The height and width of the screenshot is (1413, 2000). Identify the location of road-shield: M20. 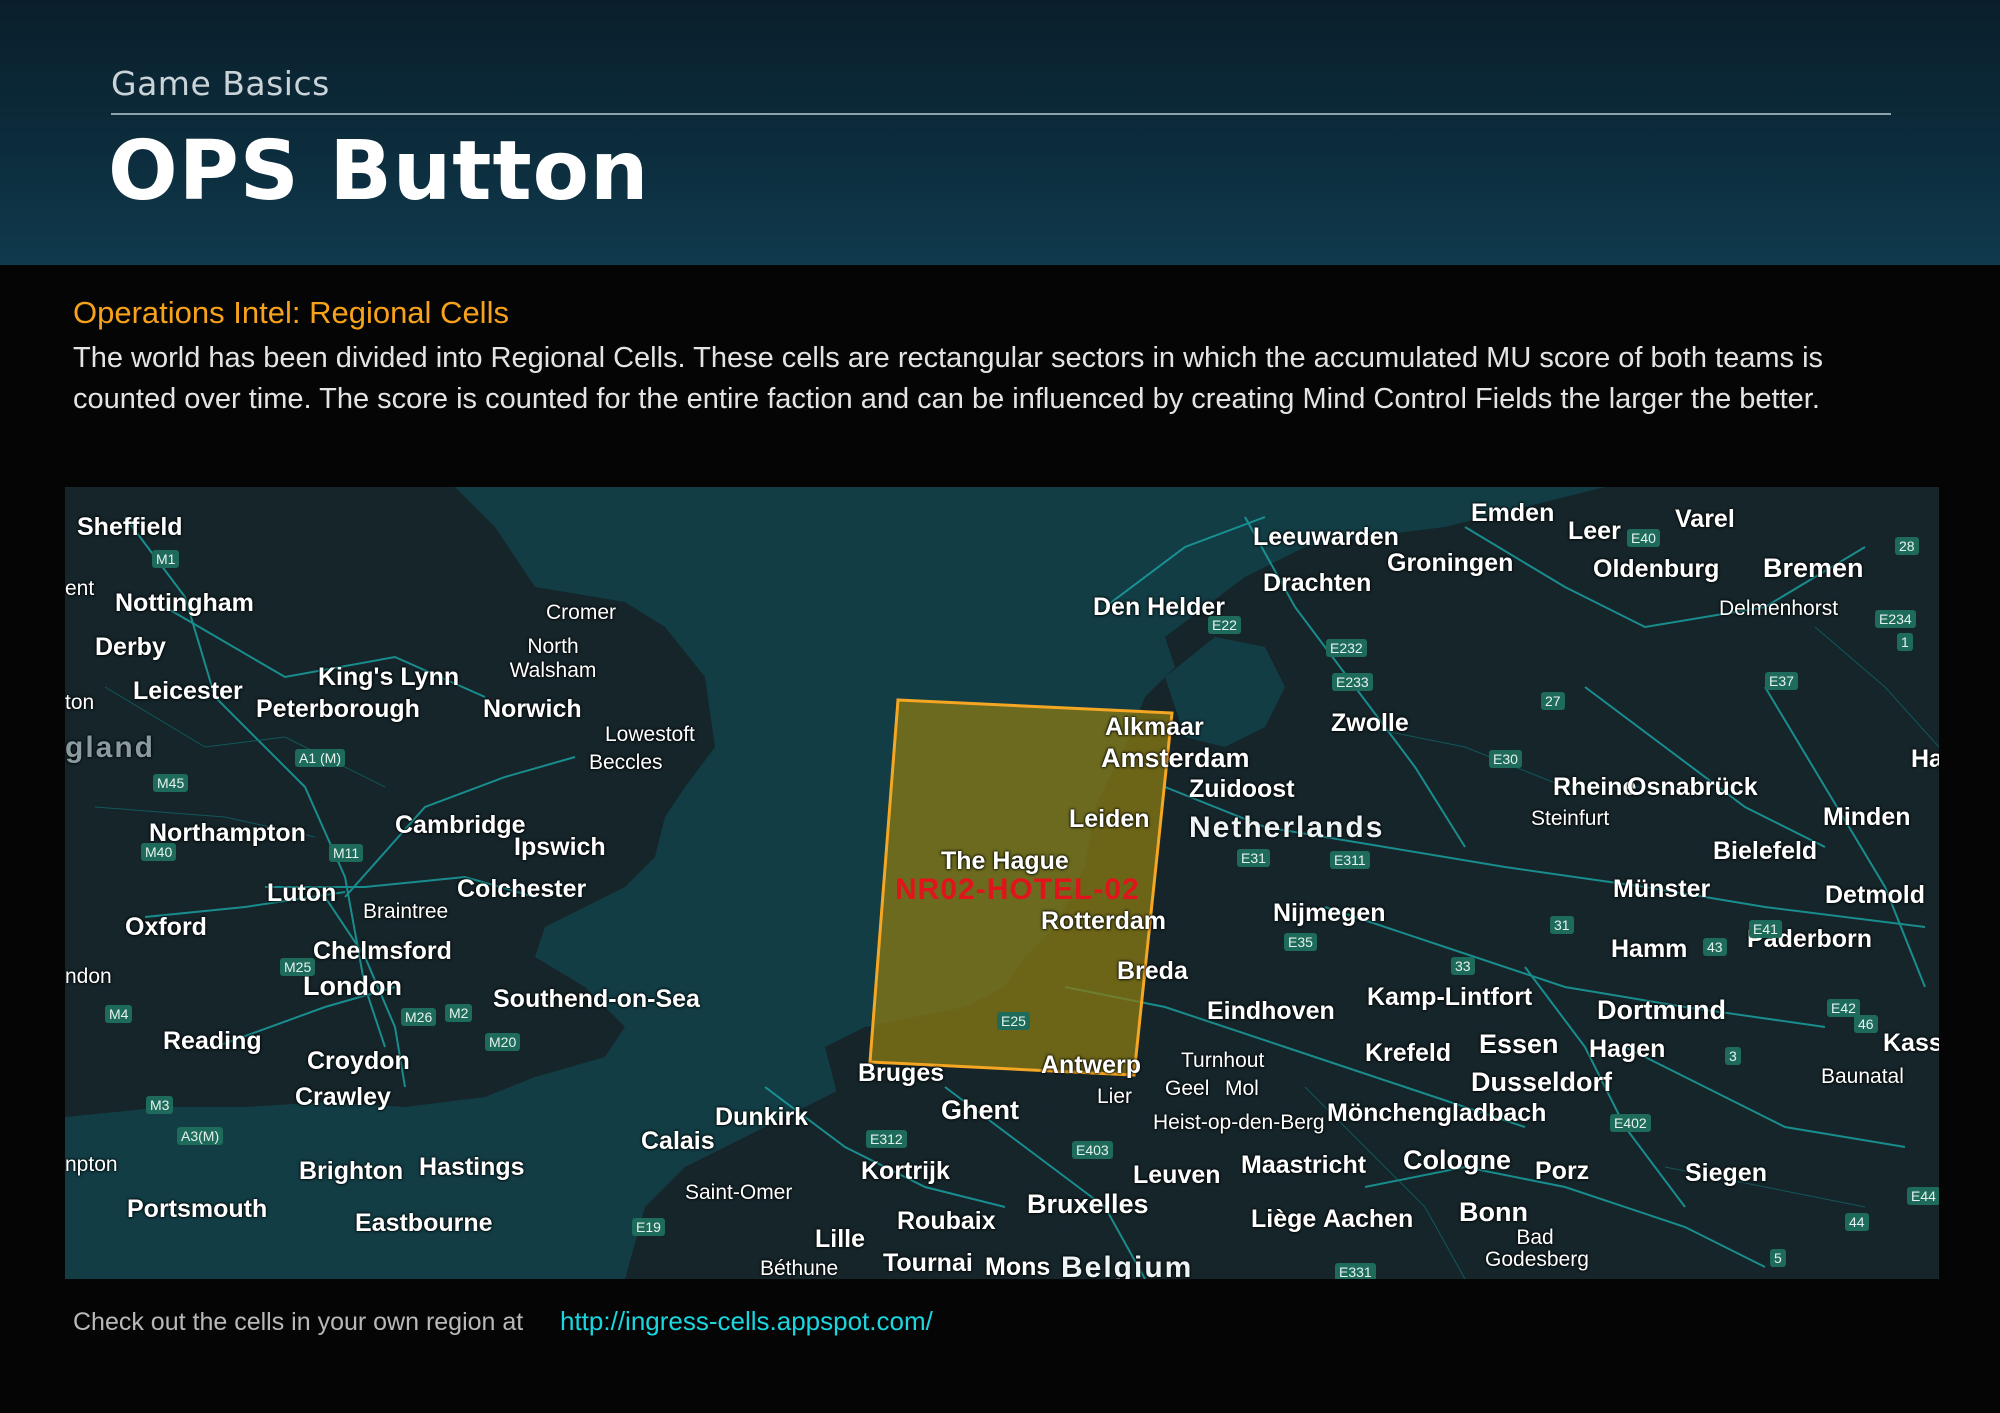
(503, 1042).